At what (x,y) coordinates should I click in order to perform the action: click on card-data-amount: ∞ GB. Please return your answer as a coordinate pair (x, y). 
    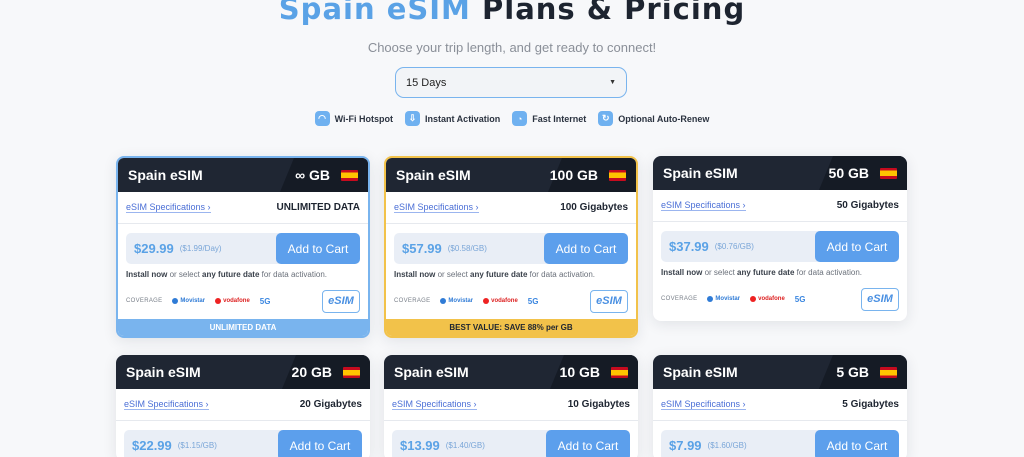
    Looking at the image, I should click on (312, 175).